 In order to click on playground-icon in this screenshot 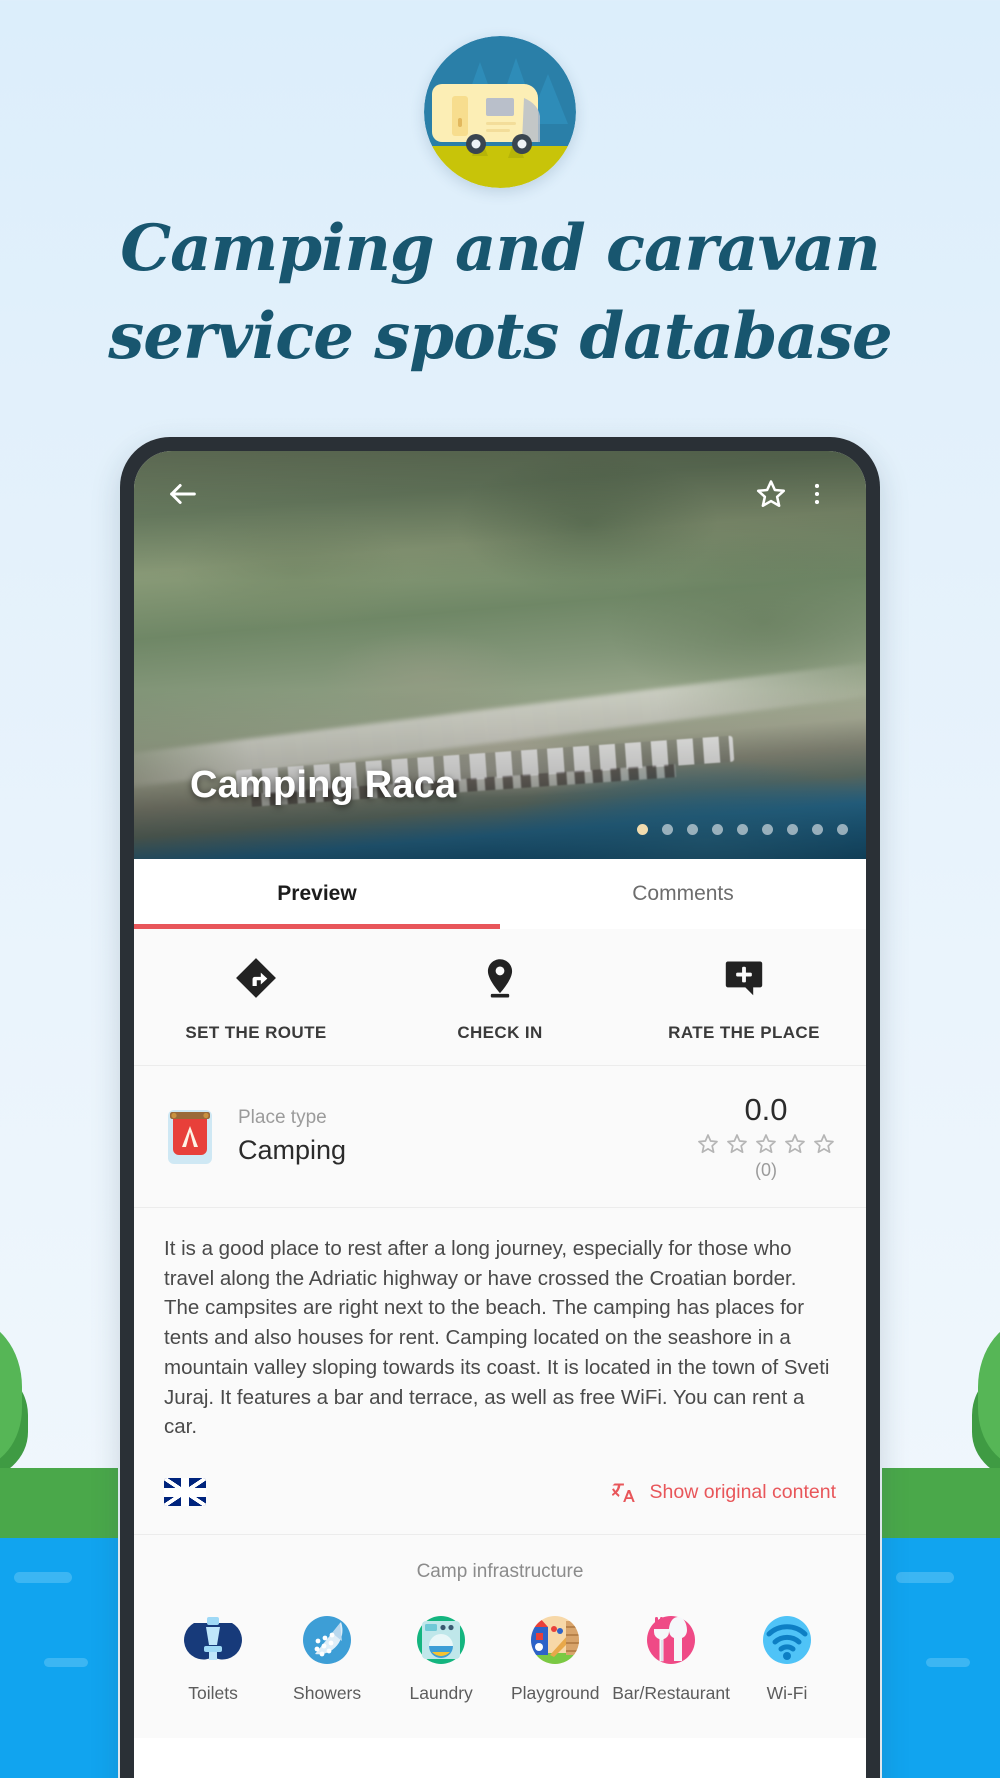, I will do `click(555, 1640)`.